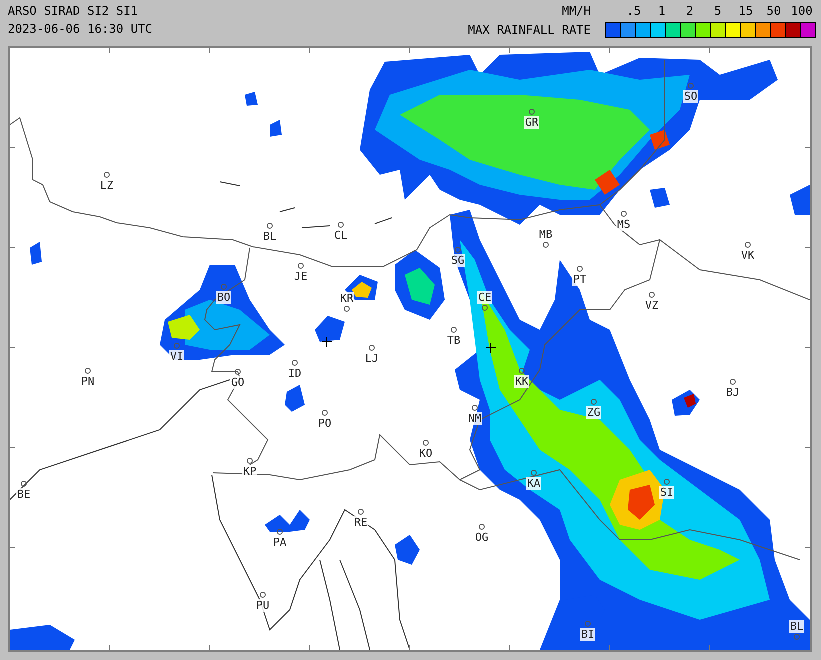 The width and height of the screenshot is (821, 660). I want to click on place-label: PU, so click(263, 605).